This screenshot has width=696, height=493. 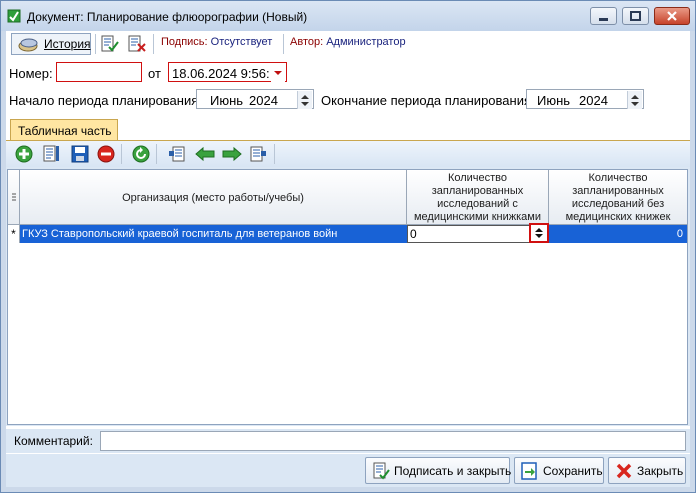 I want to click on row-selector-header, so click(x=14, y=197).